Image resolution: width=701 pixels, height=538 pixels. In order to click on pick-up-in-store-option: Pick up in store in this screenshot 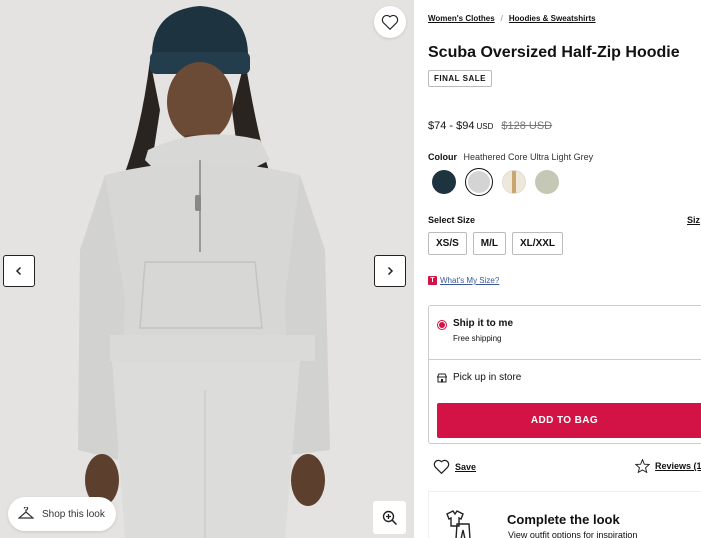, I will do `click(479, 377)`.